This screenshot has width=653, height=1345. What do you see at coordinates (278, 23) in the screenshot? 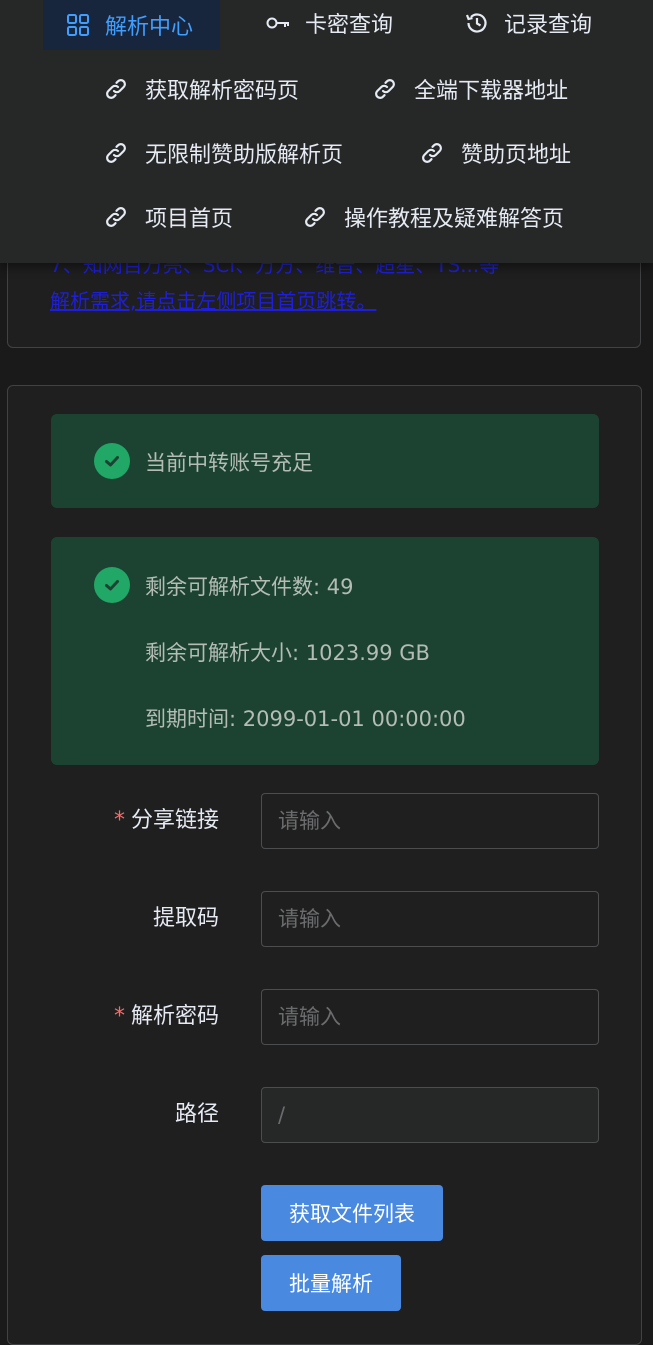
I see `key-icon` at bounding box center [278, 23].